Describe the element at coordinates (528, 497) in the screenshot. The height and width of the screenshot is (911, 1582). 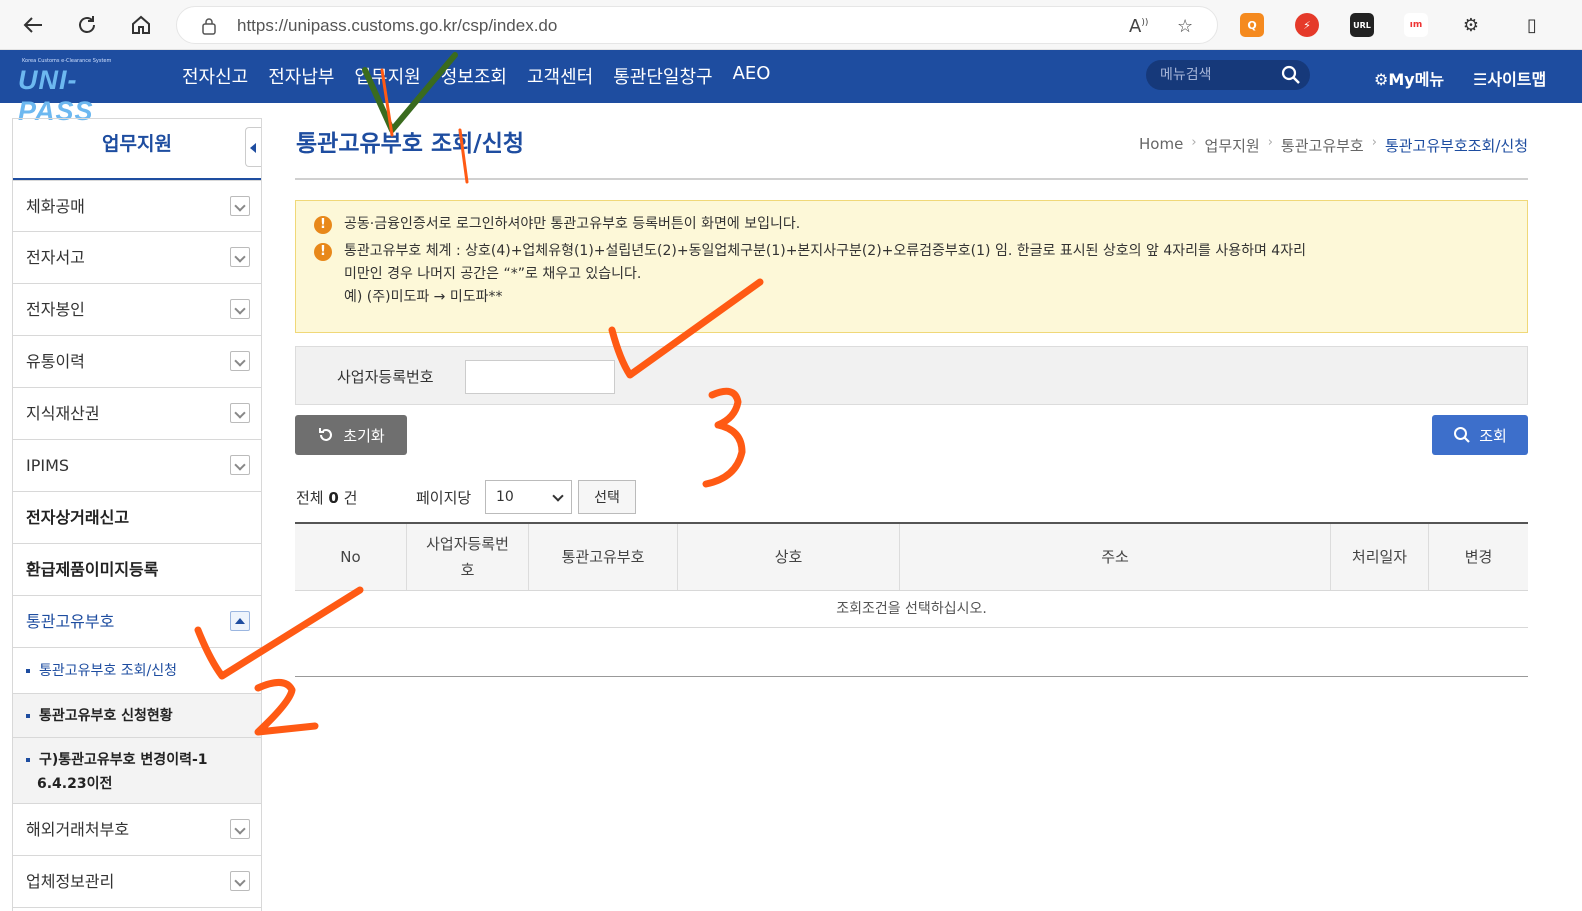
I see `per-page-select: 10` at that location.